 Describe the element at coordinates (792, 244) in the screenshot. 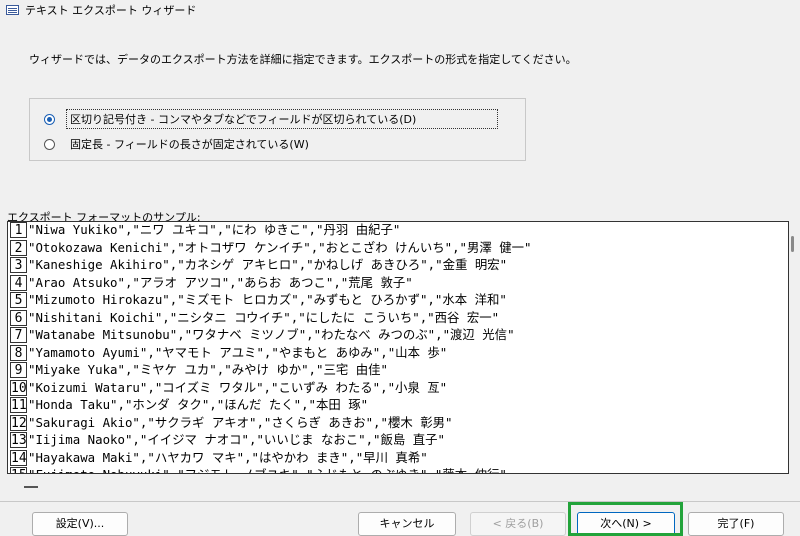

I see `vertical-scrollbar-thumb` at that location.